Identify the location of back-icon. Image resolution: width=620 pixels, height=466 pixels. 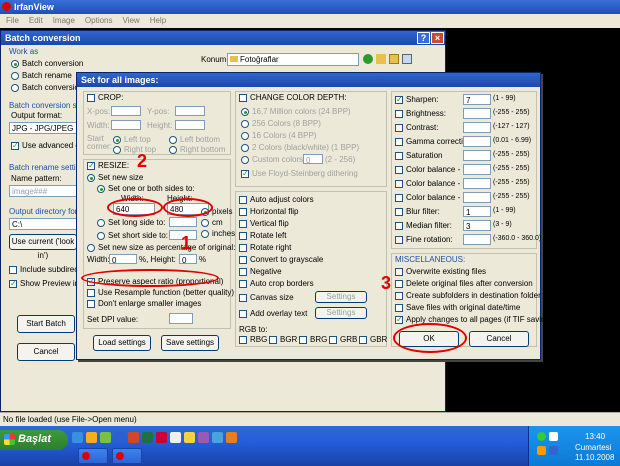
(368, 59).